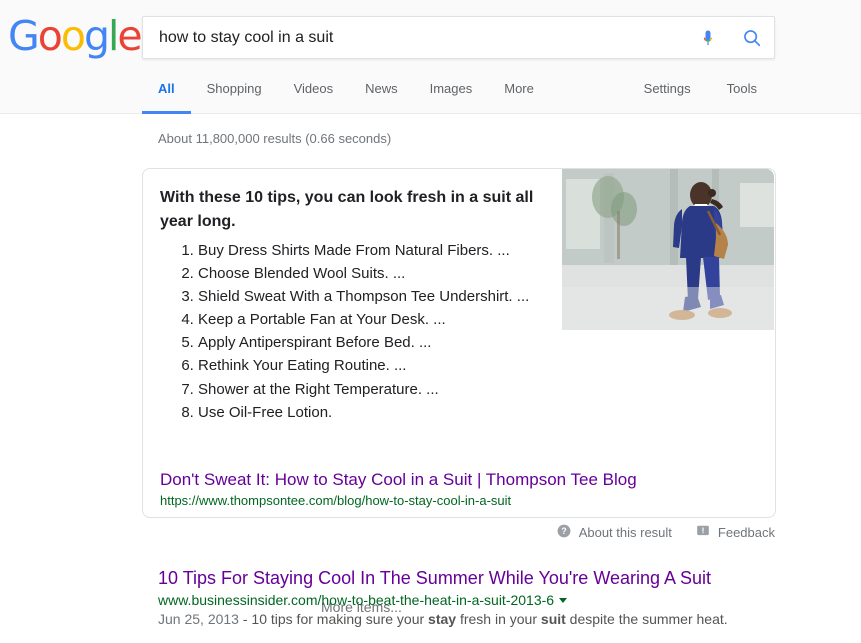 This screenshot has width=861, height=643. What do you see at coordinates (234, 96) in the screenshot?
I see `tab-shopping: Shopping` at bounding box center [234, 96].